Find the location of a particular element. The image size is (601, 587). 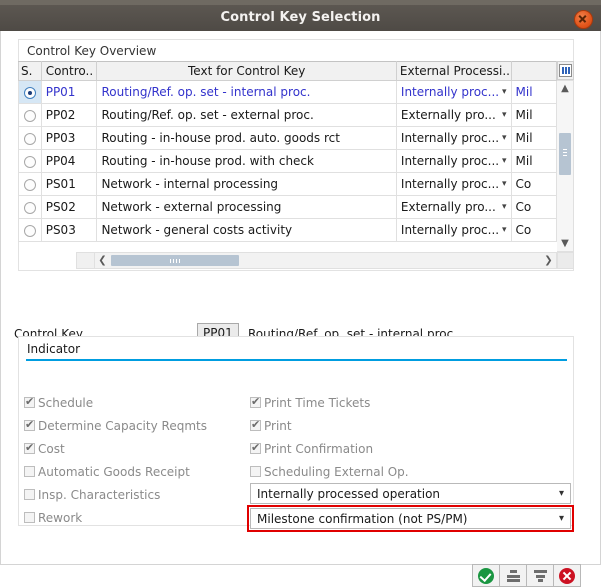

sort-descending-button is located at coordinates (540, 575).